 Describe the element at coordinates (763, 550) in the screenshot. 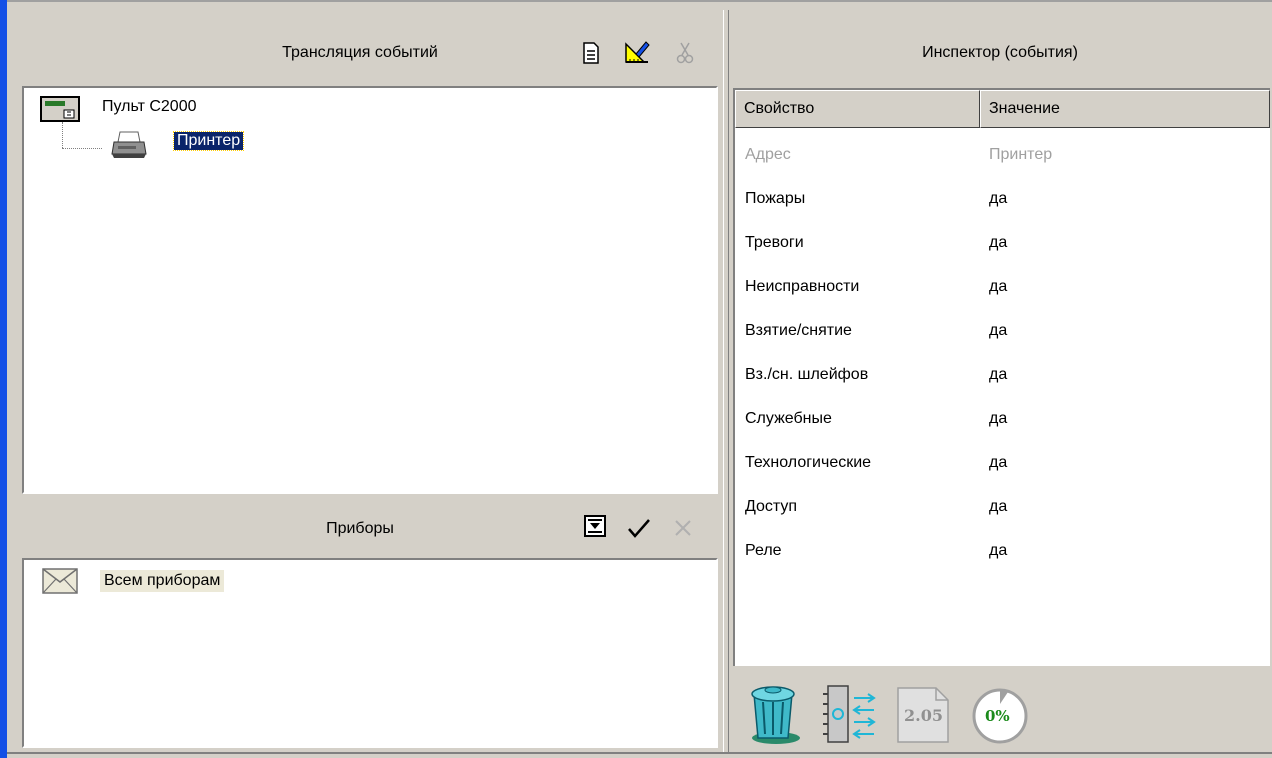

I see `property-name: Реле` at that location.